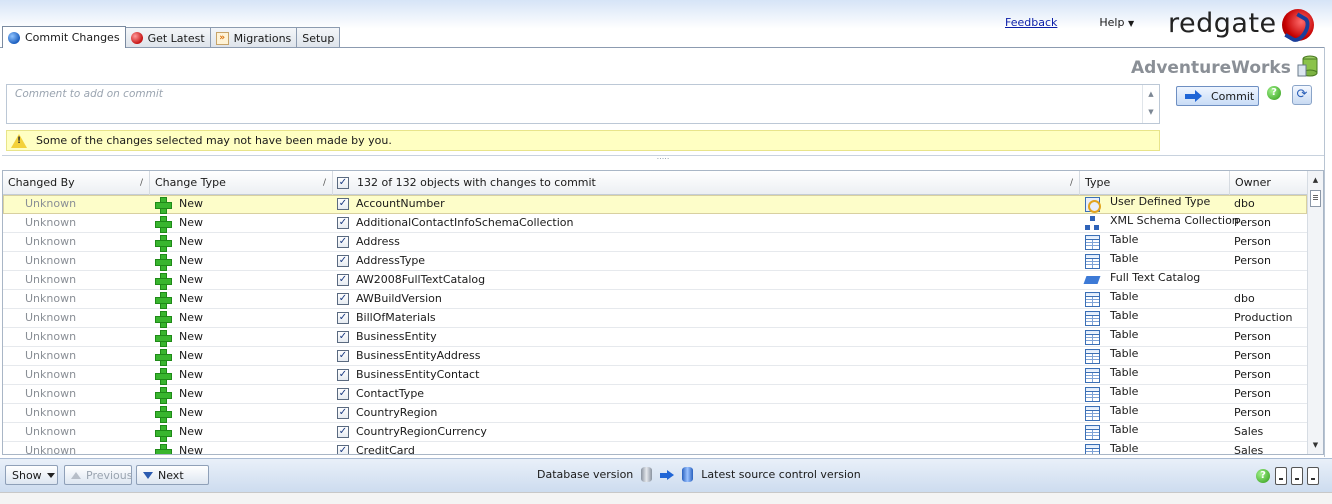 This screenshot has width=1332, height=504. Describe the element at coordinates (1315, 445) in the screenshot. I see `scroll-down-icon: ▼` at that location.